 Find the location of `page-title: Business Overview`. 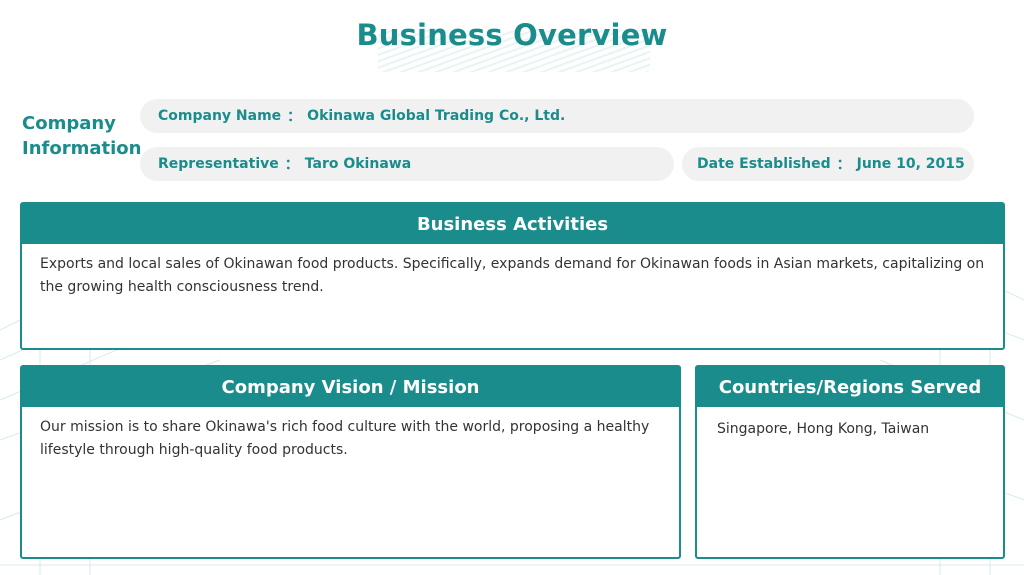

page-title: Business Overview is located at coordinates (512, 35).